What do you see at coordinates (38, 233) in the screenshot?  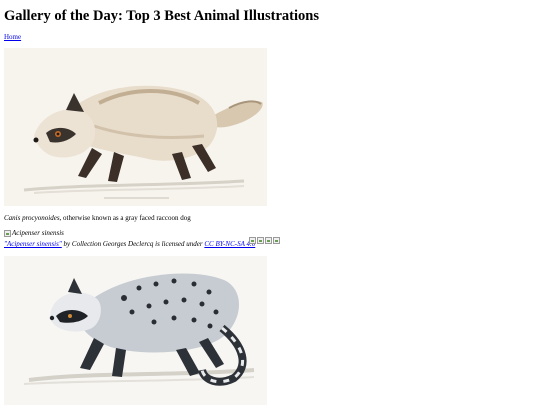 I see `broken-image-alt: Acipenser sinensis` at bounding box center [38, 233].